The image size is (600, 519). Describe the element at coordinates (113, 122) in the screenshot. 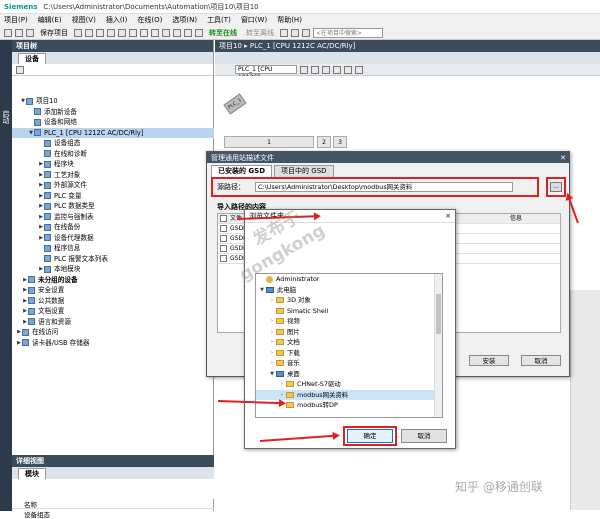

I see `tree-item-devices-networks: 设备和网络` at that location.